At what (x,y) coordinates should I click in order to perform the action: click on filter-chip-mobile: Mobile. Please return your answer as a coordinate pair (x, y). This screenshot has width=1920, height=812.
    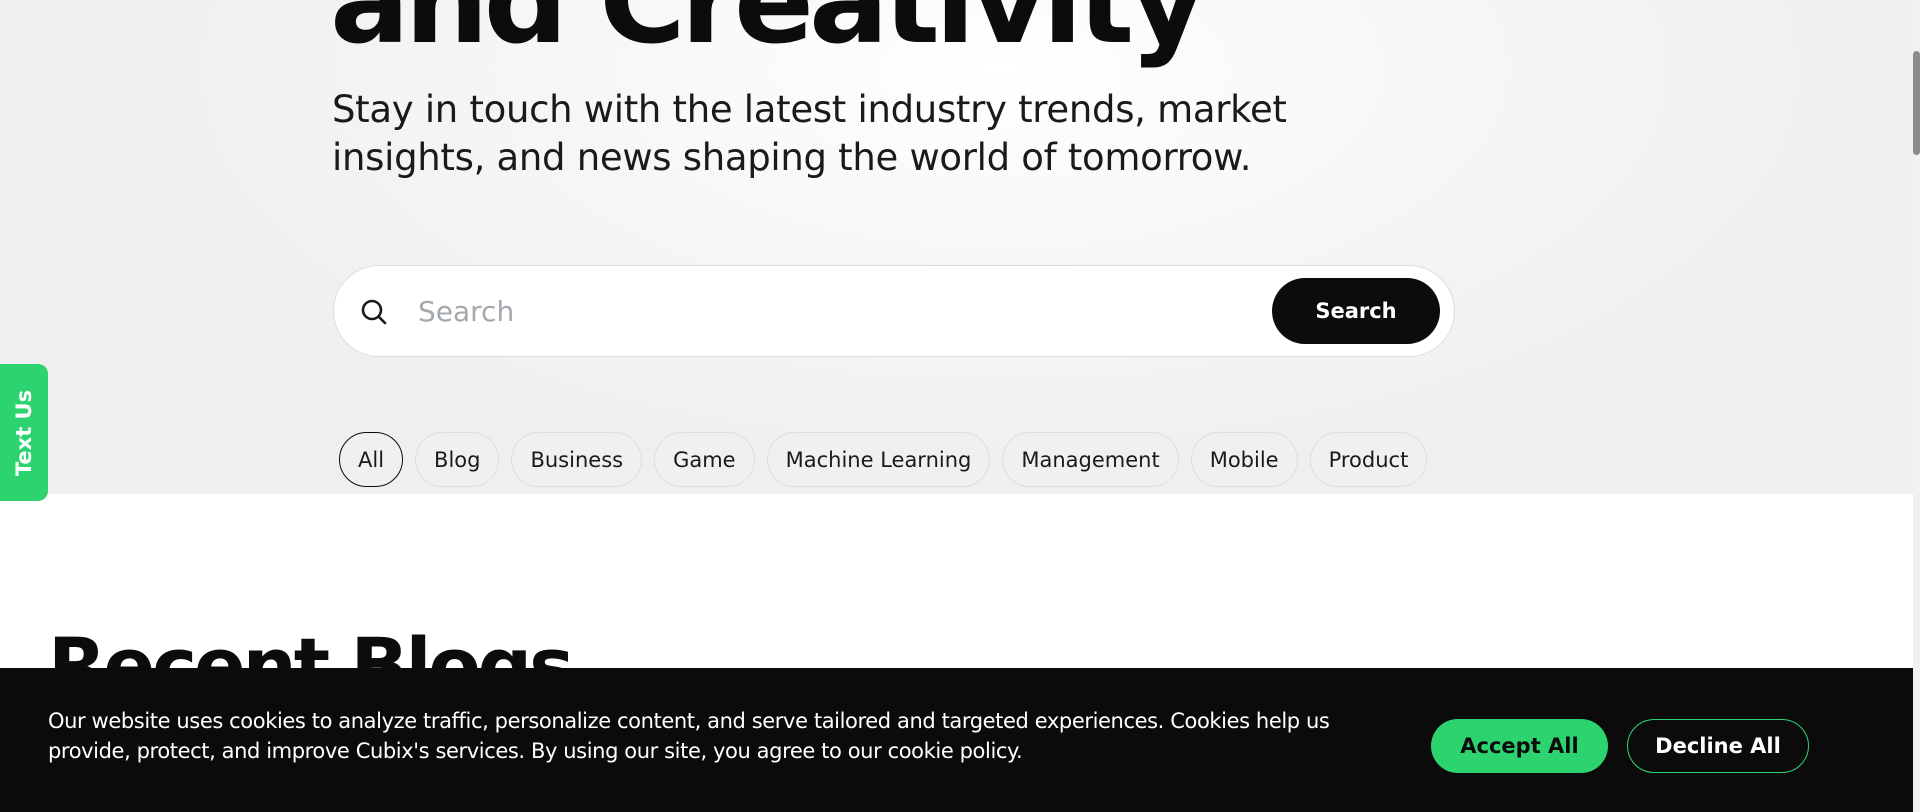
    Looking at the image, I should click on (1244, 459).